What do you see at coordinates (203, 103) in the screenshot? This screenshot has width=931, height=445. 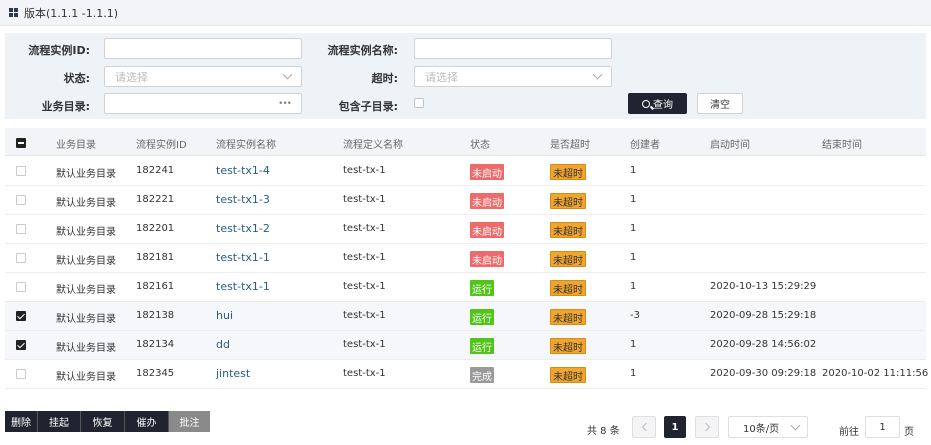 I see `catalog-input: •••` at bounding box center [203, 103].